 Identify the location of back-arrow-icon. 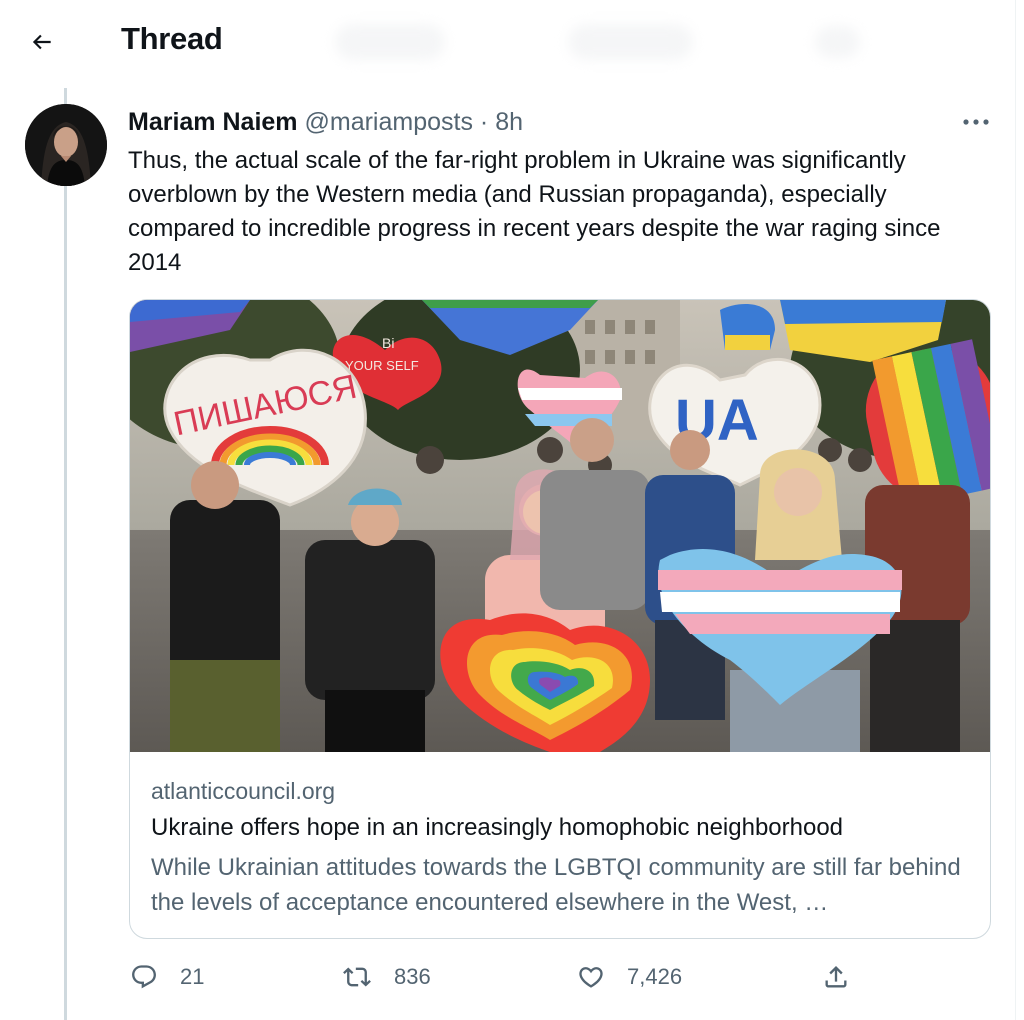
(41, 42).